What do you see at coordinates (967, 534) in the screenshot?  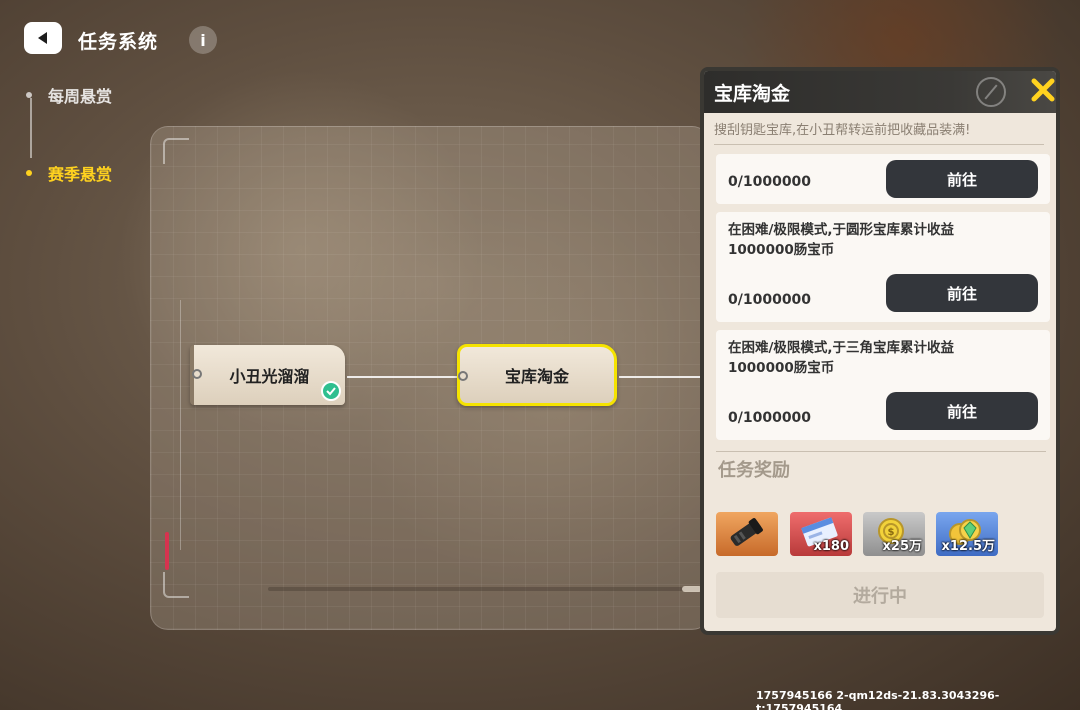 I see `reward-item: x12.5万` at bounding box center [967, 534].